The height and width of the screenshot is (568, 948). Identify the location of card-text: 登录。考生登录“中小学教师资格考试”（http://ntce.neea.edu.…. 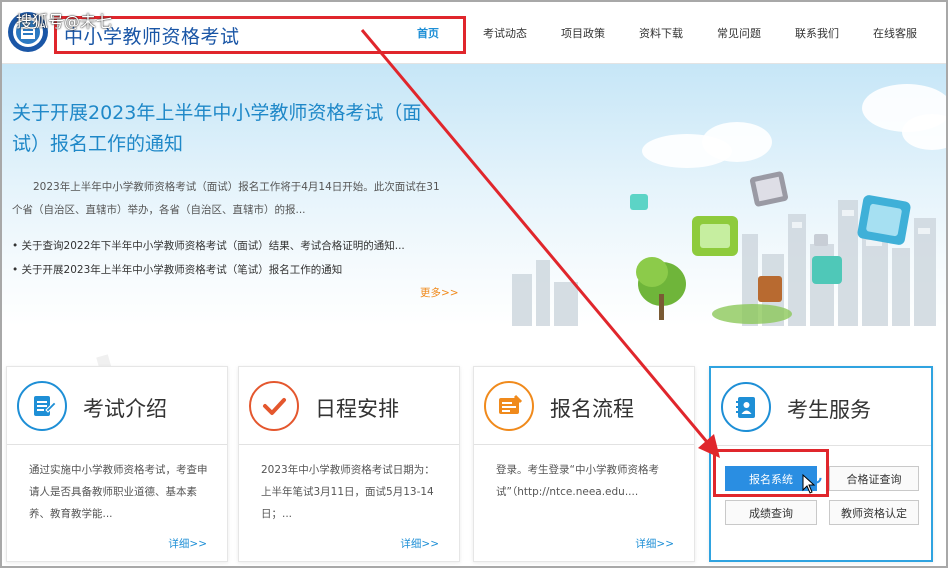
(577, 481).